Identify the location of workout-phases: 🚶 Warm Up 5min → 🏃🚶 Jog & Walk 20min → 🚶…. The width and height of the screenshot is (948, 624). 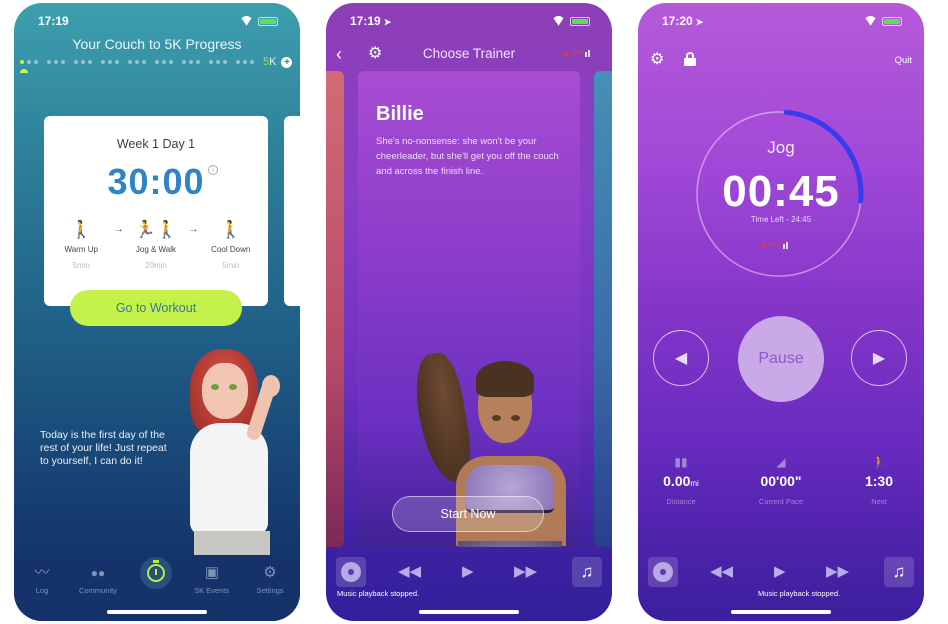
(156, 244).